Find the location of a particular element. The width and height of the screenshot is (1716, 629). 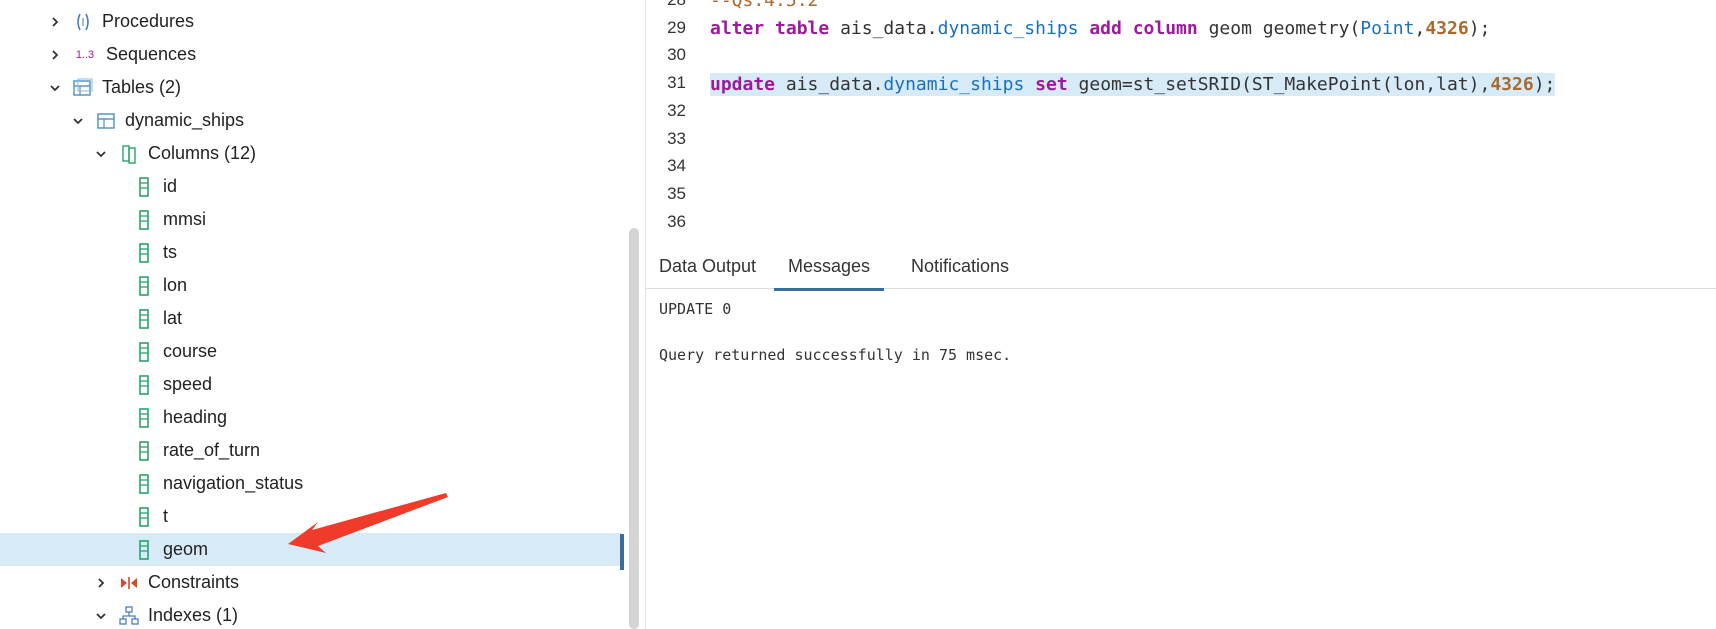

code-line: 30 is located at coordinates (1181, 55).